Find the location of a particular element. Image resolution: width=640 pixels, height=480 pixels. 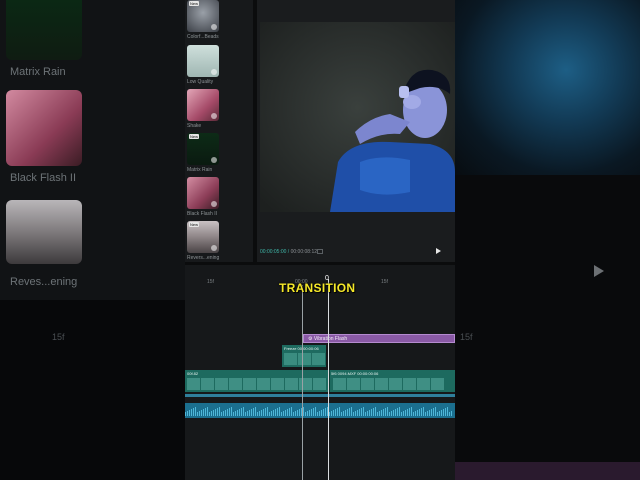

bg-label-reversing: Reves...ening is located at coordinates (44, 282).